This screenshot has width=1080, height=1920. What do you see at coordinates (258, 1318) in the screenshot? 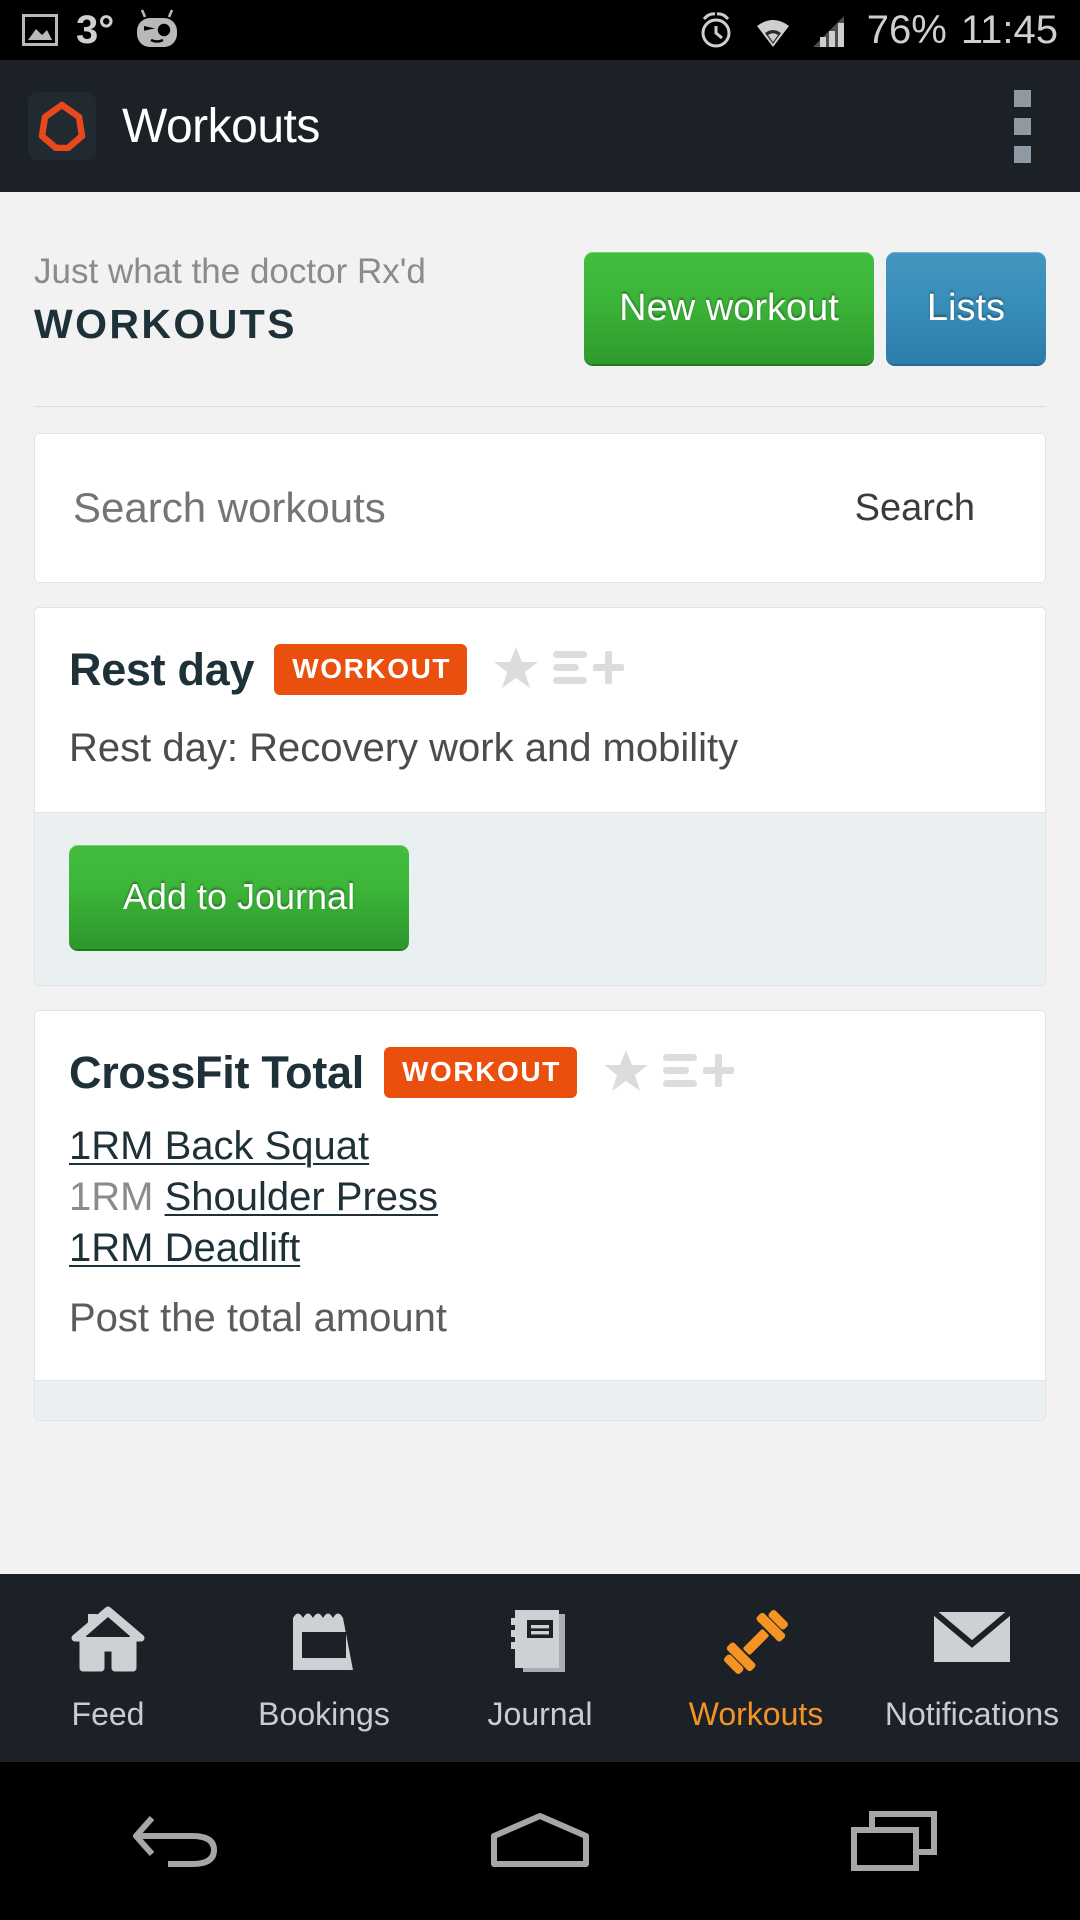
I see `workout-note: Post the total amount` at bounding box center [258, 1318].